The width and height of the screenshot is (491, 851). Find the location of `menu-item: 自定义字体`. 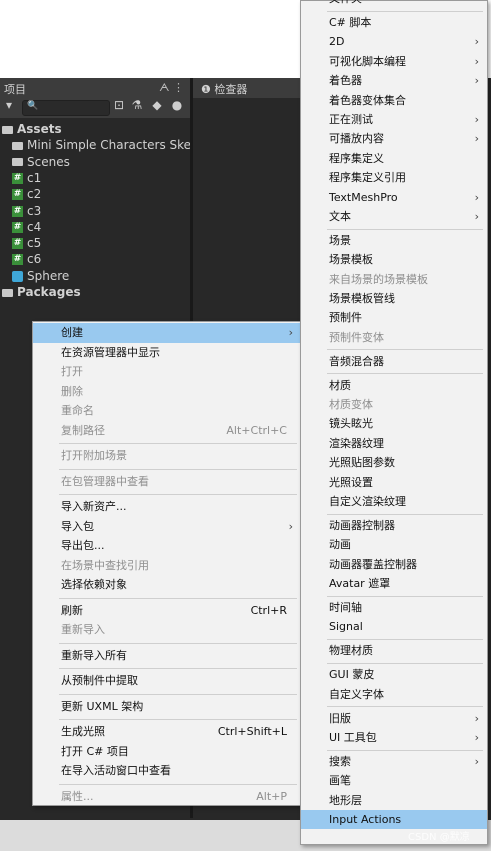

menu-item: 自定义字体 is located at coordinates (394, 694).